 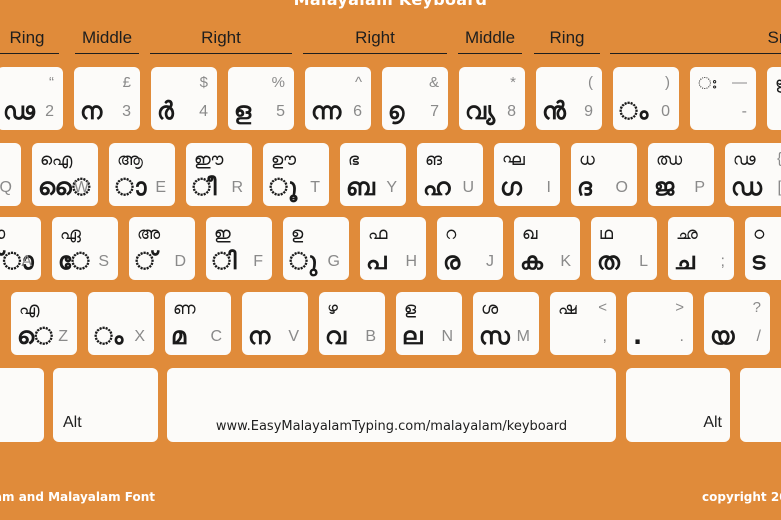 What do you see at coordinates (352, 323) in the screenshot?
I see `key-bottom-B: ഴവ B` at bounding box center [352, 323].